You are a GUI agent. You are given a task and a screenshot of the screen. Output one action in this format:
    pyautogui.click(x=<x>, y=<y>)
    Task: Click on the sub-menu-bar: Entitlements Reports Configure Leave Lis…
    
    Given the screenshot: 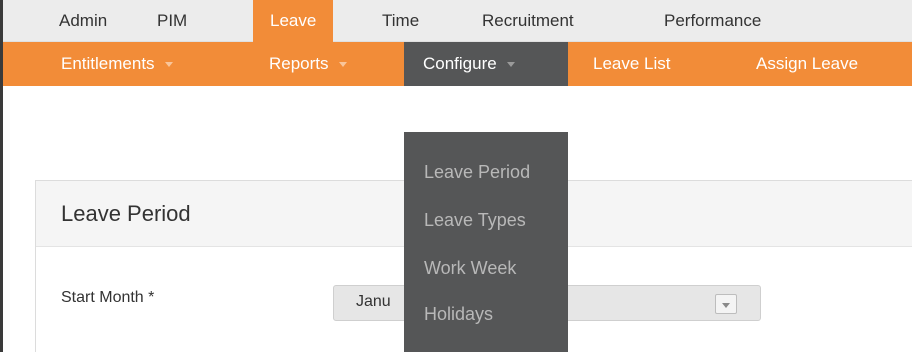 What is the action you would take?
    pyautogui.click(x=457, y=64)
    